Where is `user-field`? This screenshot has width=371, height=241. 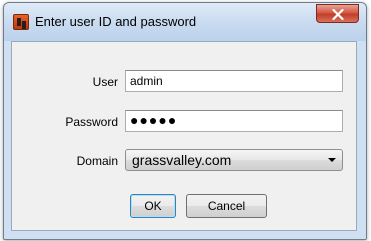 user-field is located at coordinates (234, 81).